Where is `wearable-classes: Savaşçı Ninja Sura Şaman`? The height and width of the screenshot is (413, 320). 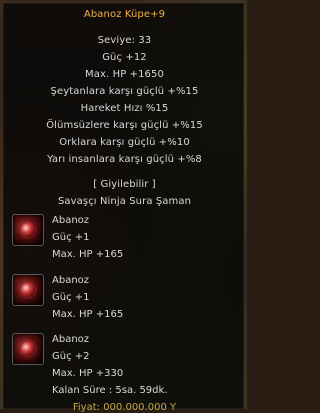
wearable-classes: Savaşçı Ninja Sura Şaman is located at coordinates (124, 201).